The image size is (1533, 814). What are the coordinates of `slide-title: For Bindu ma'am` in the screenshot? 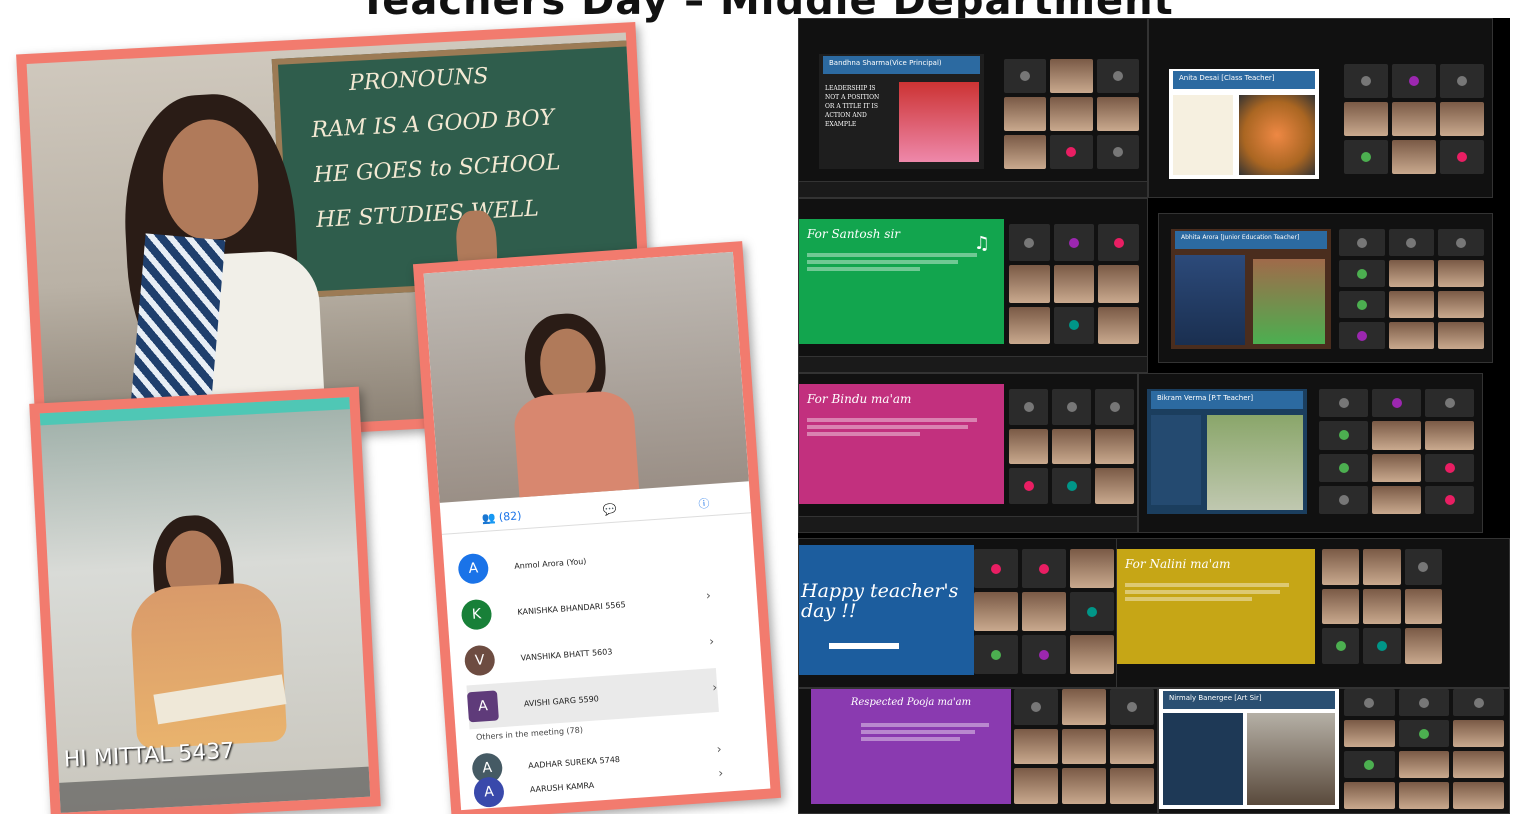 It's located at (859, 399).